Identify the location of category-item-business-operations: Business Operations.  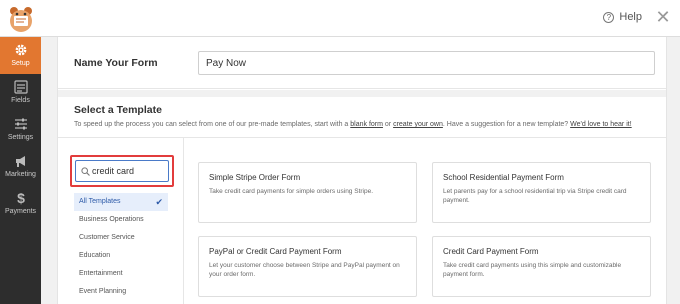
(121, 220).